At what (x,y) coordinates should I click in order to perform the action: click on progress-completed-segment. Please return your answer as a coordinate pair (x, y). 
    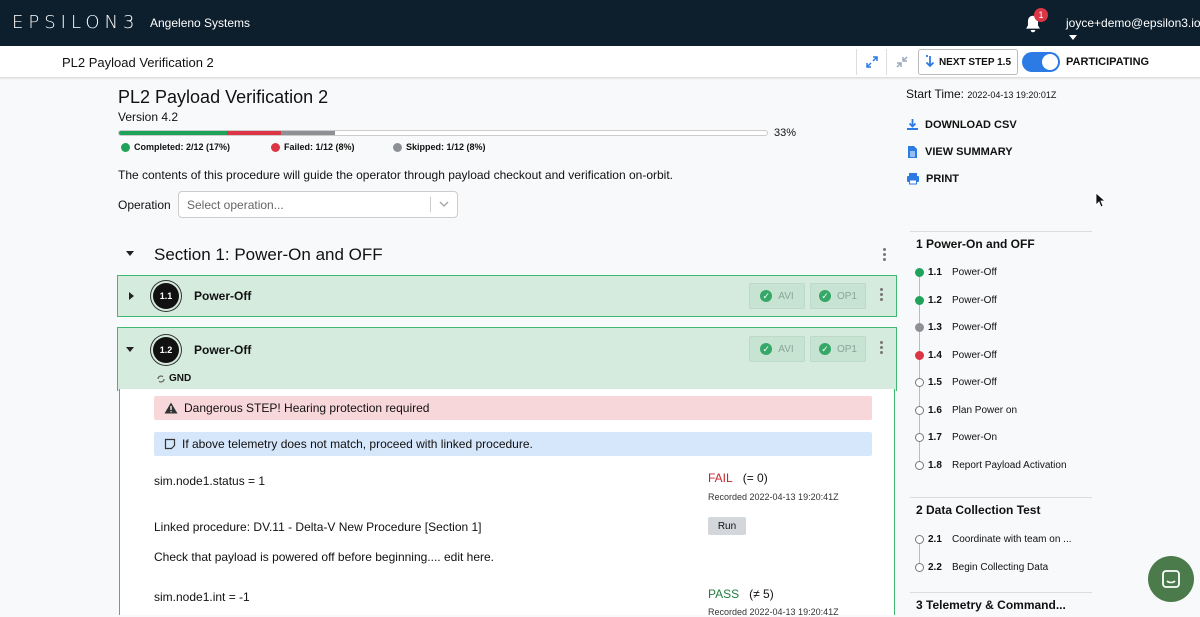
    Looking at the image, I should click on (173, 133).